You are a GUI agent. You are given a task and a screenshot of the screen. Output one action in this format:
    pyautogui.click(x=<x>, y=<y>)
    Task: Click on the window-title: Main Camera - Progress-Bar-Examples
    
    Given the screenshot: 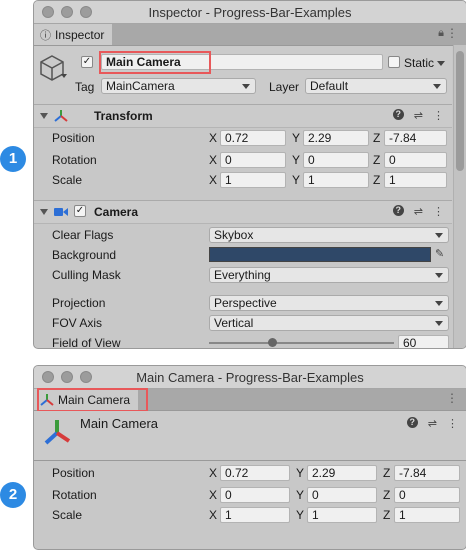 What is the action you would take?
    pyautogui.click(x=250, y=377)
    